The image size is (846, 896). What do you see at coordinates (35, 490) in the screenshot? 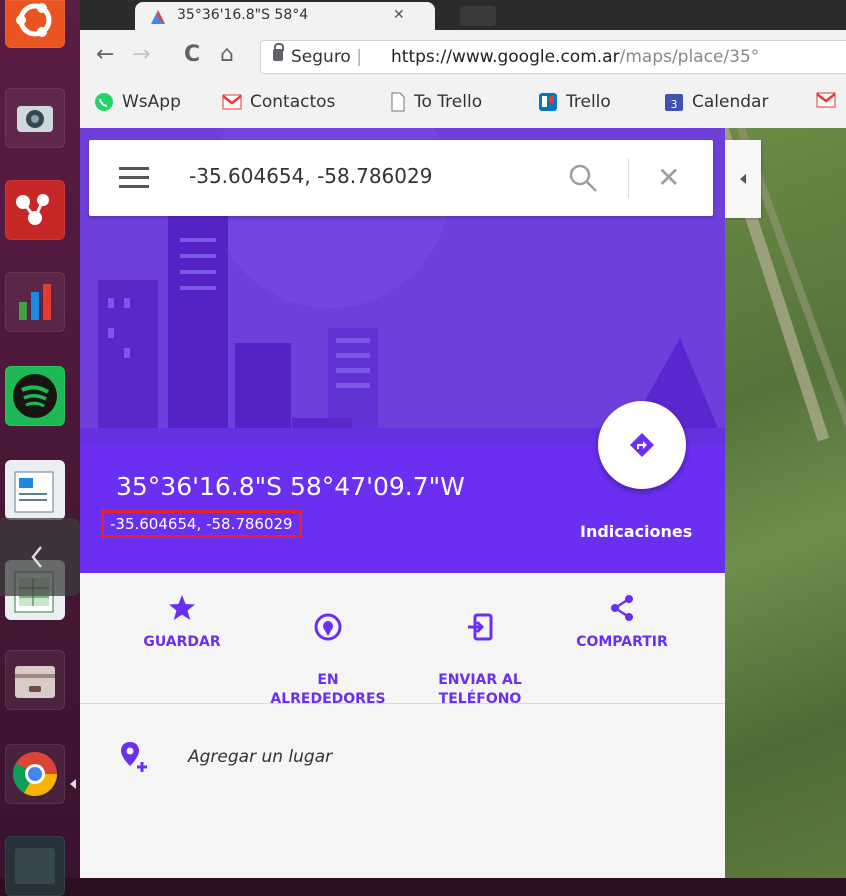
I see `writer-doc-icon` at bounding box center [35, 490].